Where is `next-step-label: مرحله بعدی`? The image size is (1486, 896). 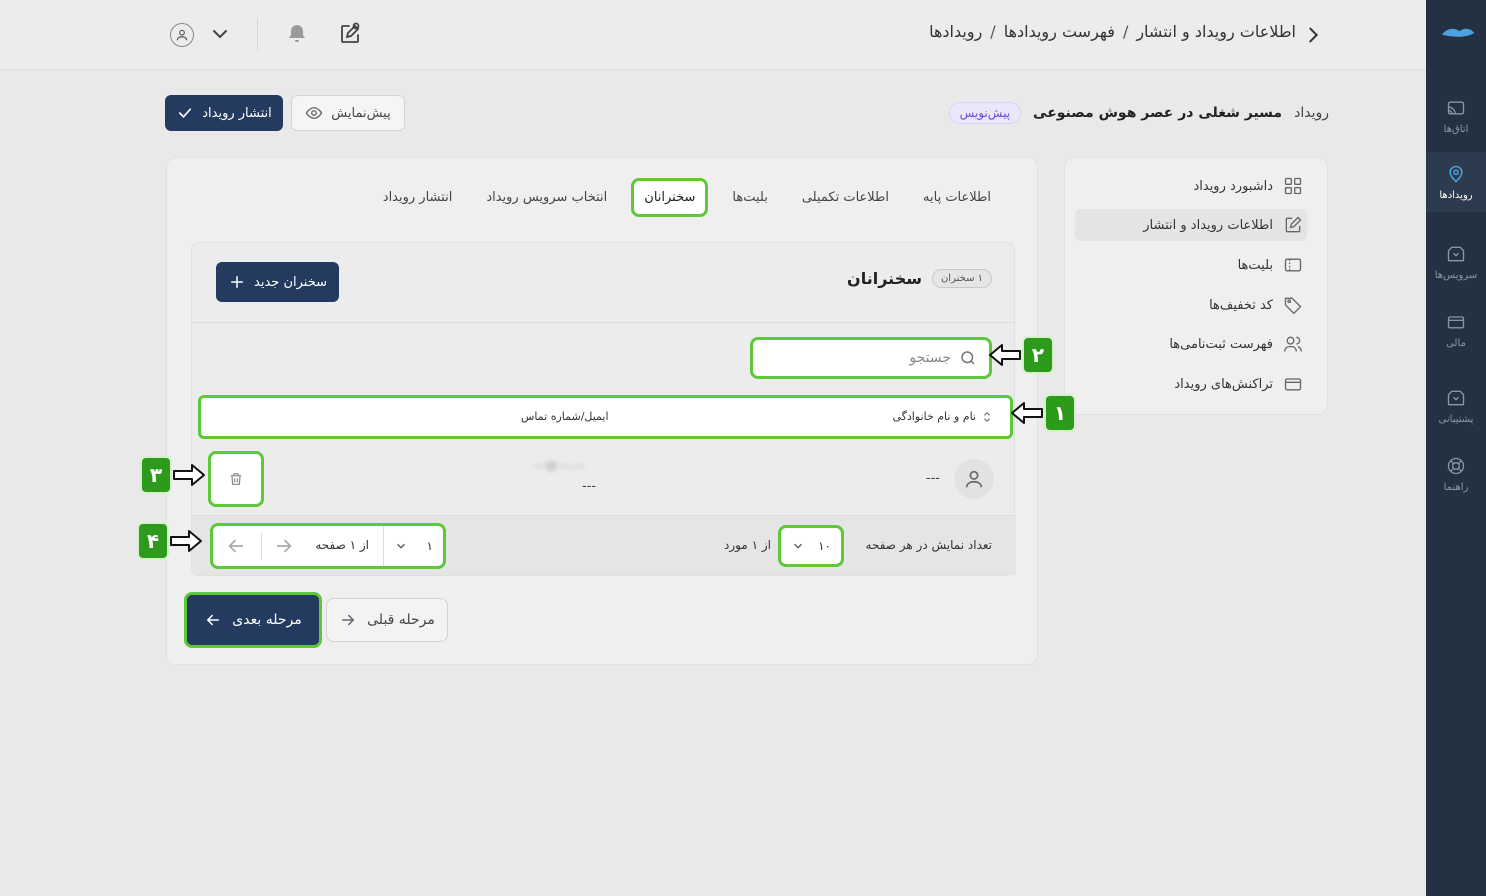
next-step-label: مرحله بعدی is located at coordinates (267, 620).